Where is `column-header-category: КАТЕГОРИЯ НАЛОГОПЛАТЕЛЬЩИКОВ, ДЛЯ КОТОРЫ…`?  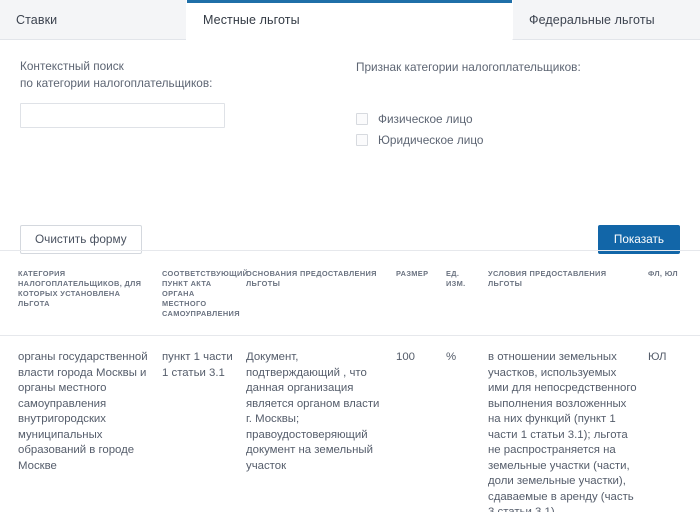
column-header-category: КАТЕГОРИЯ НАЛОГОПЛАТЕЛЬЩИКОВ, ДЛЯ КОТОРЫ… is located at coordinates (81, 293).